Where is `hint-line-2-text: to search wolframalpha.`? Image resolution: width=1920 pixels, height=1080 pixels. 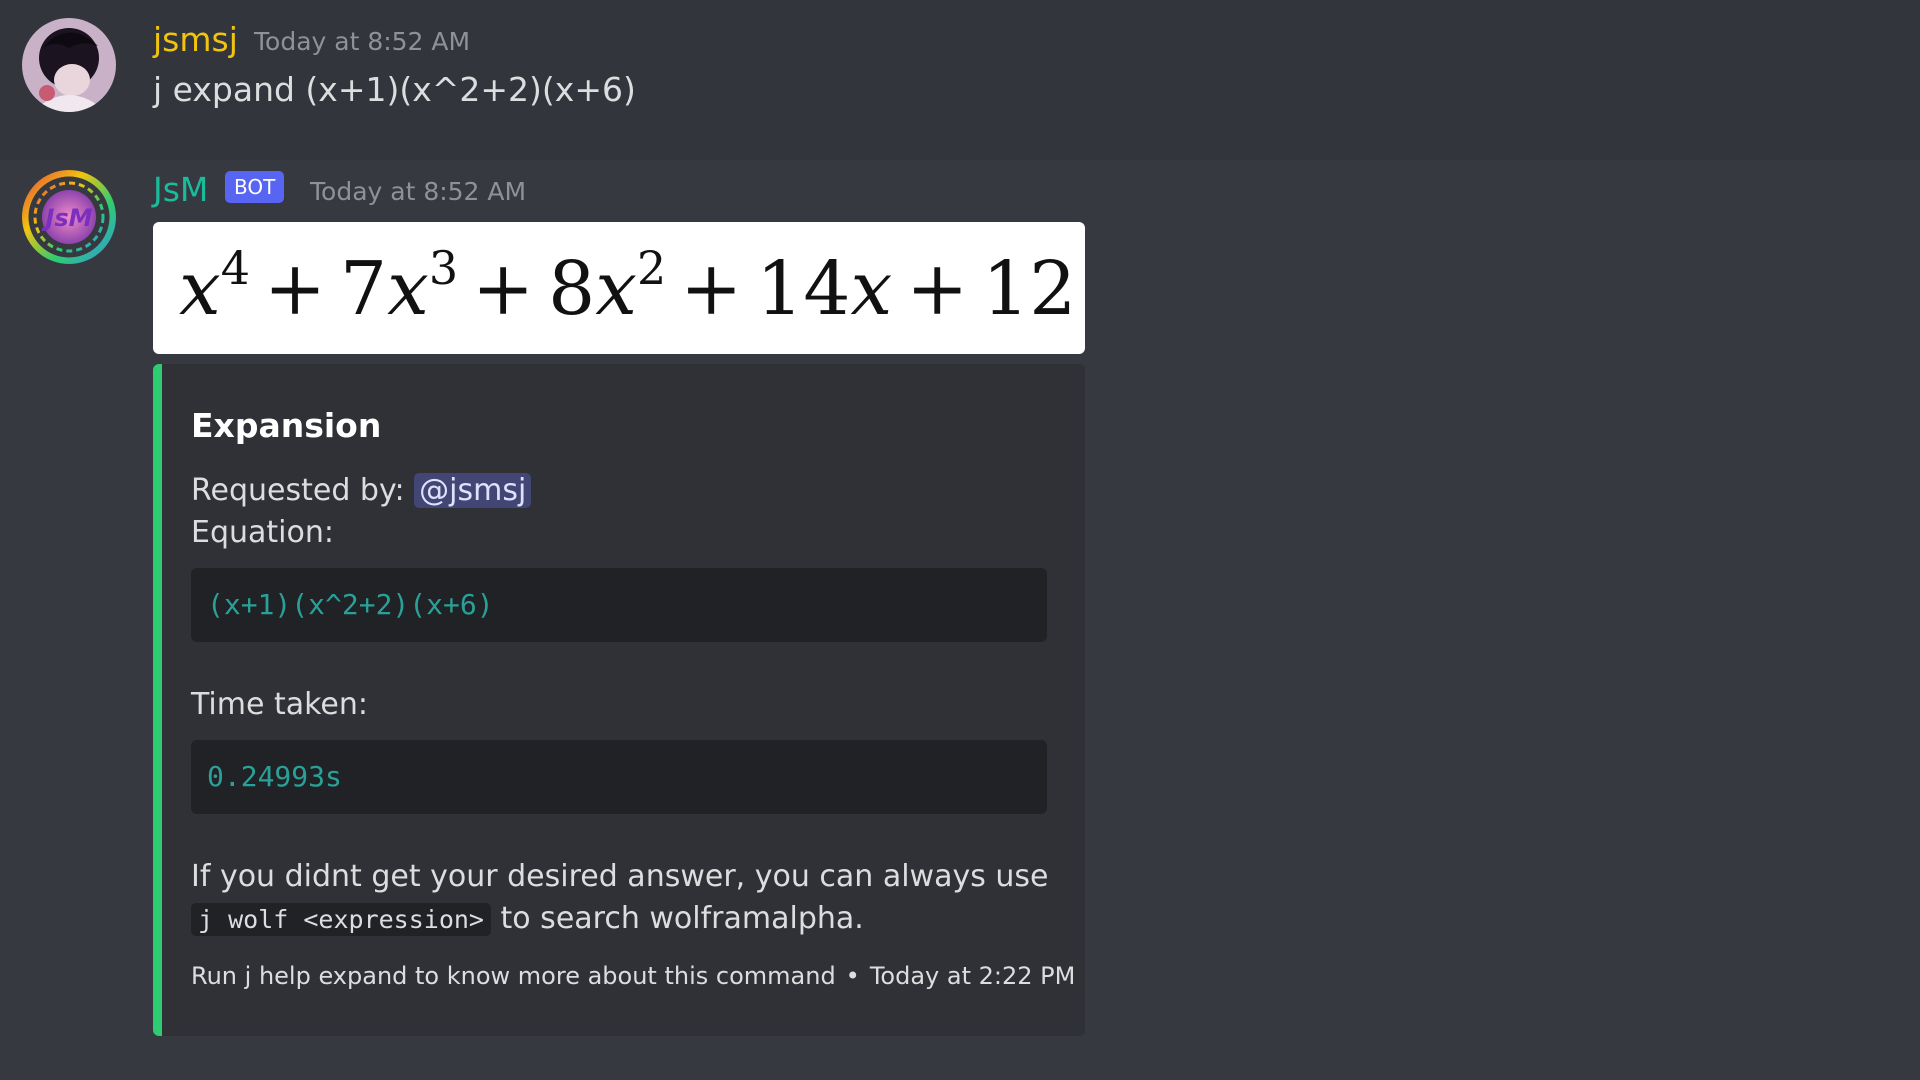
hint-line-2-text: to search wolframalpha. is located at coordinates (682, 918).